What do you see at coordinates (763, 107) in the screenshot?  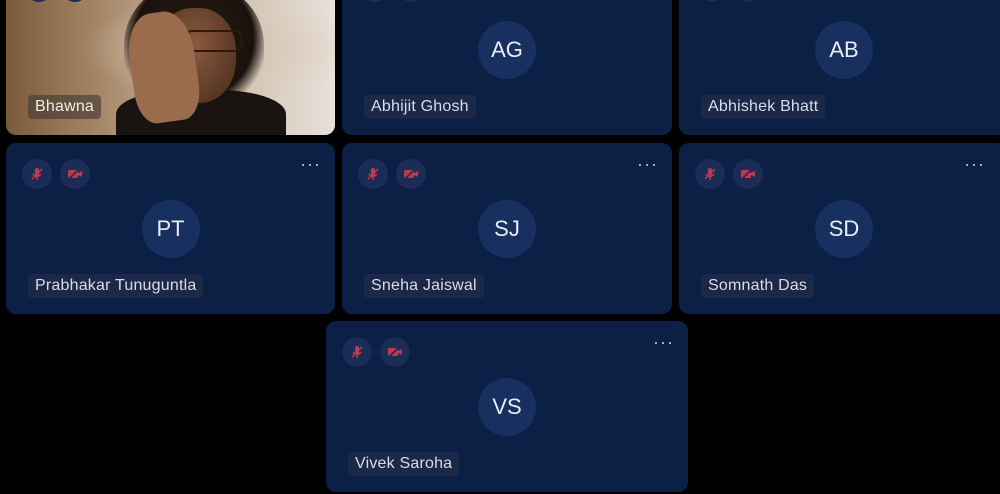 I see `participant-name: Abhishek Bhatt` at bounding box center [763, 107].